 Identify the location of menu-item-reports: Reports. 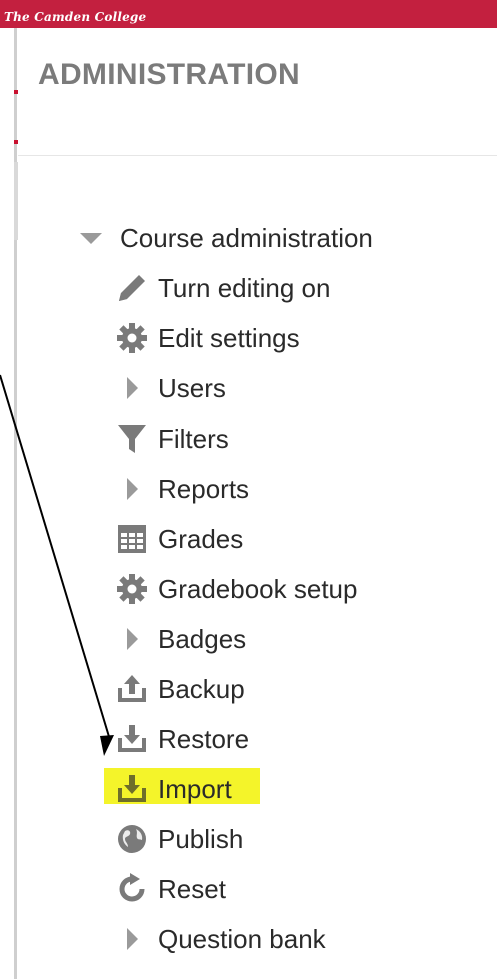
(181, 489).